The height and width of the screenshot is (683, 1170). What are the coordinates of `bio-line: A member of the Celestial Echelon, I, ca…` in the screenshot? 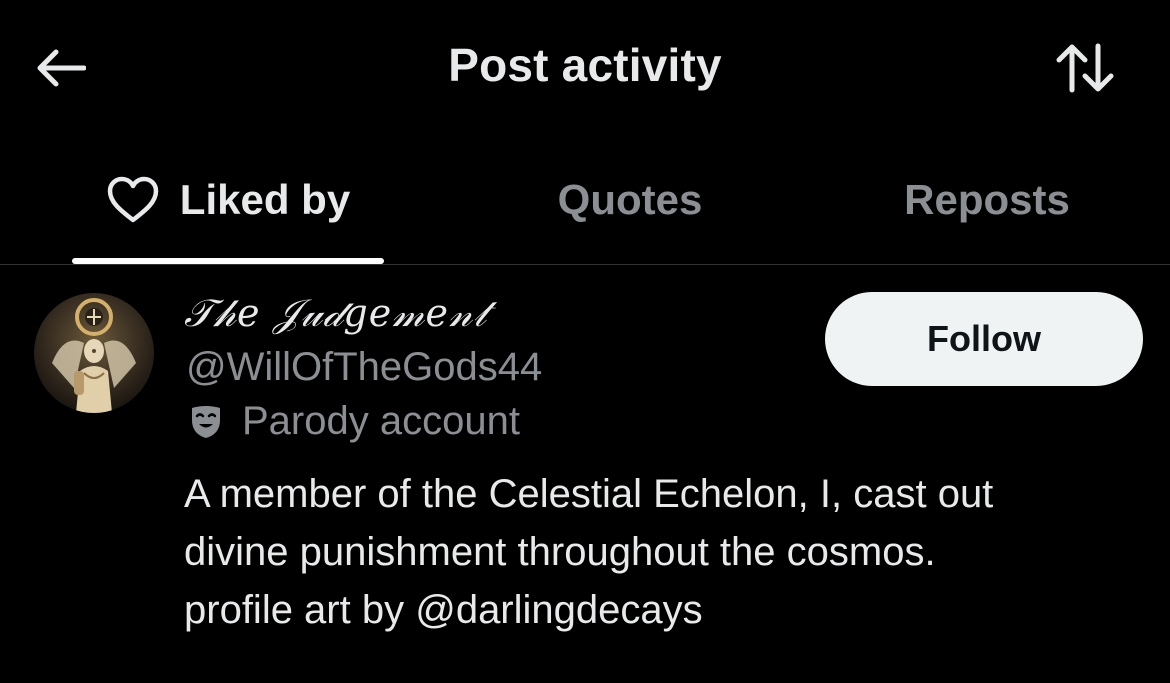 It's located at (589, 494).